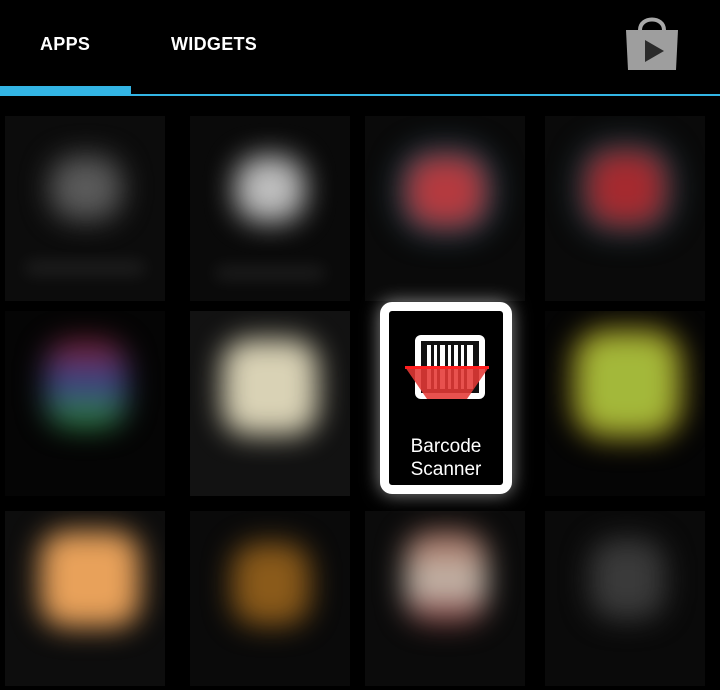  Describe the element at coordinates (65, 44) in the screenshot. I see `tab-apps: APPS` at that location.